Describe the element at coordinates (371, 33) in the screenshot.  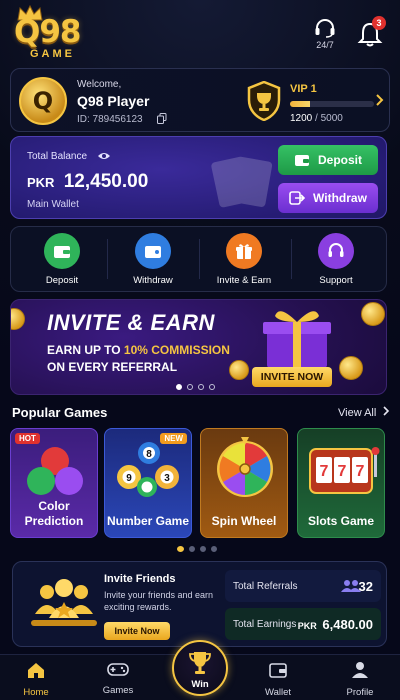
I see `notifications-button: 3` at that location.